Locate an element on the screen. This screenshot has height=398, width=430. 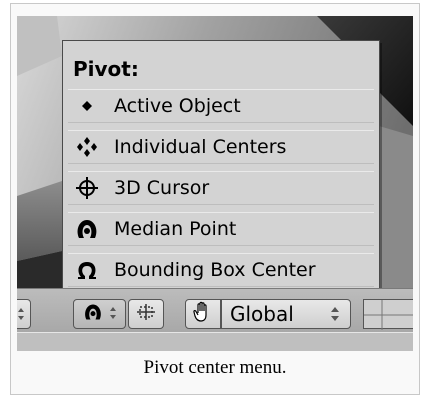
menu-item-label: Median Point is located at coordinates (175, 229).